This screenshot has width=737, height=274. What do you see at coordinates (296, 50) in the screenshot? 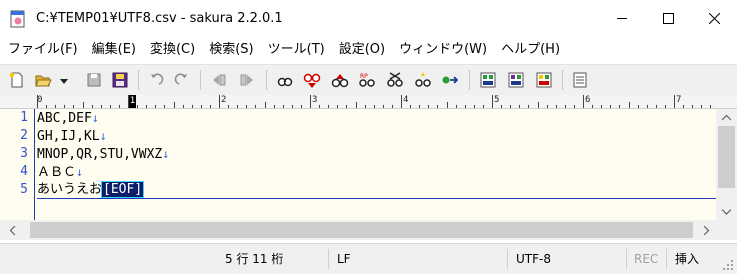
I see `menu-tools: ツール(T)` at bounding box center [296, 50].